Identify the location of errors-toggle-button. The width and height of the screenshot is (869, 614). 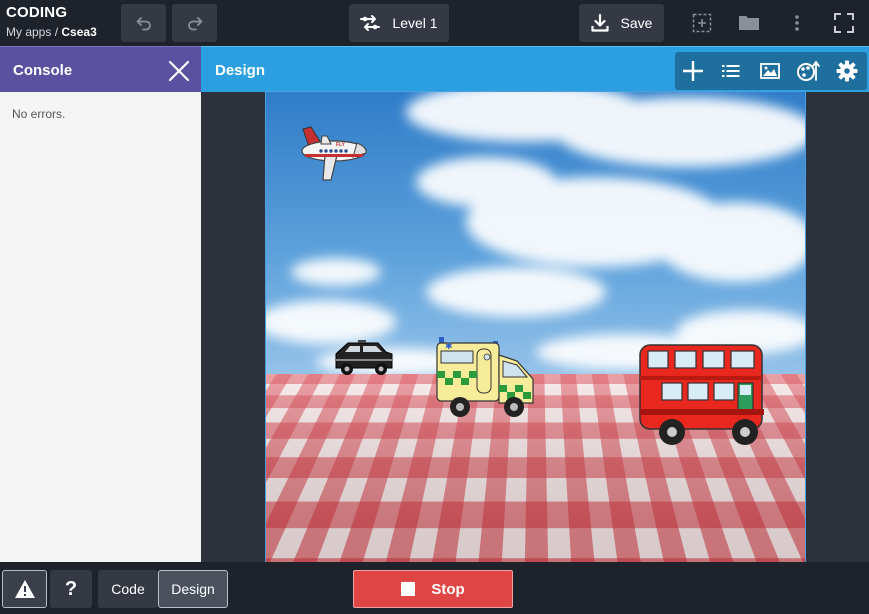
(24, 589).